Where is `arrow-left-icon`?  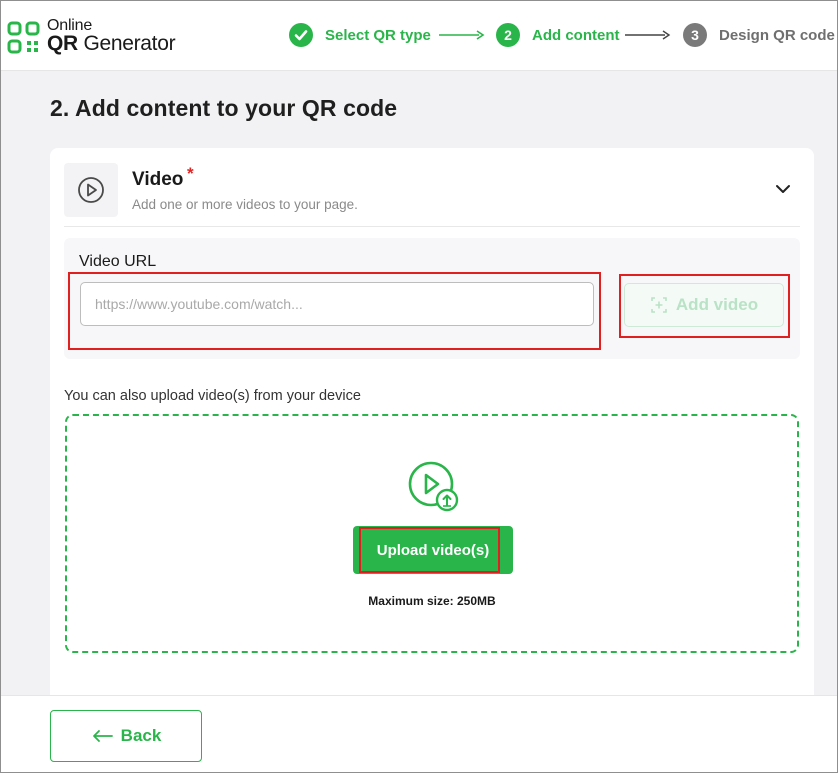
arrow-left-icon is located at coordinates (102, 736).